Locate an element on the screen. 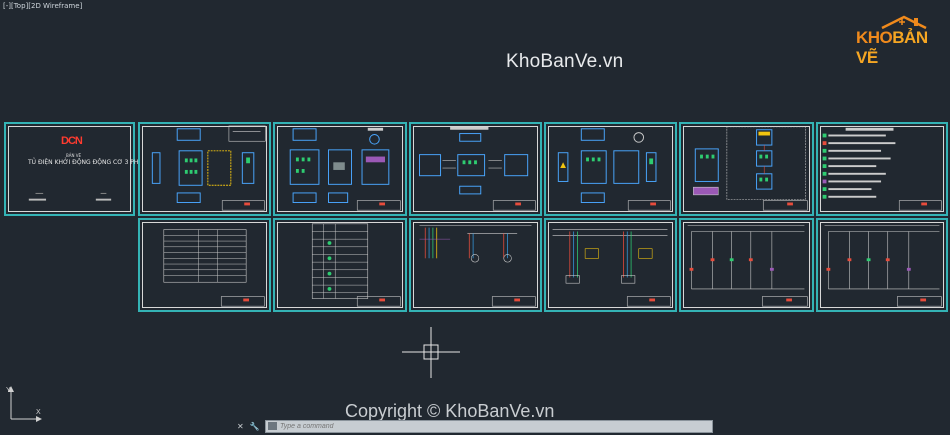 The image size is (950, 435). logo-text-kho: KHO is located at coordinates (874, 37).